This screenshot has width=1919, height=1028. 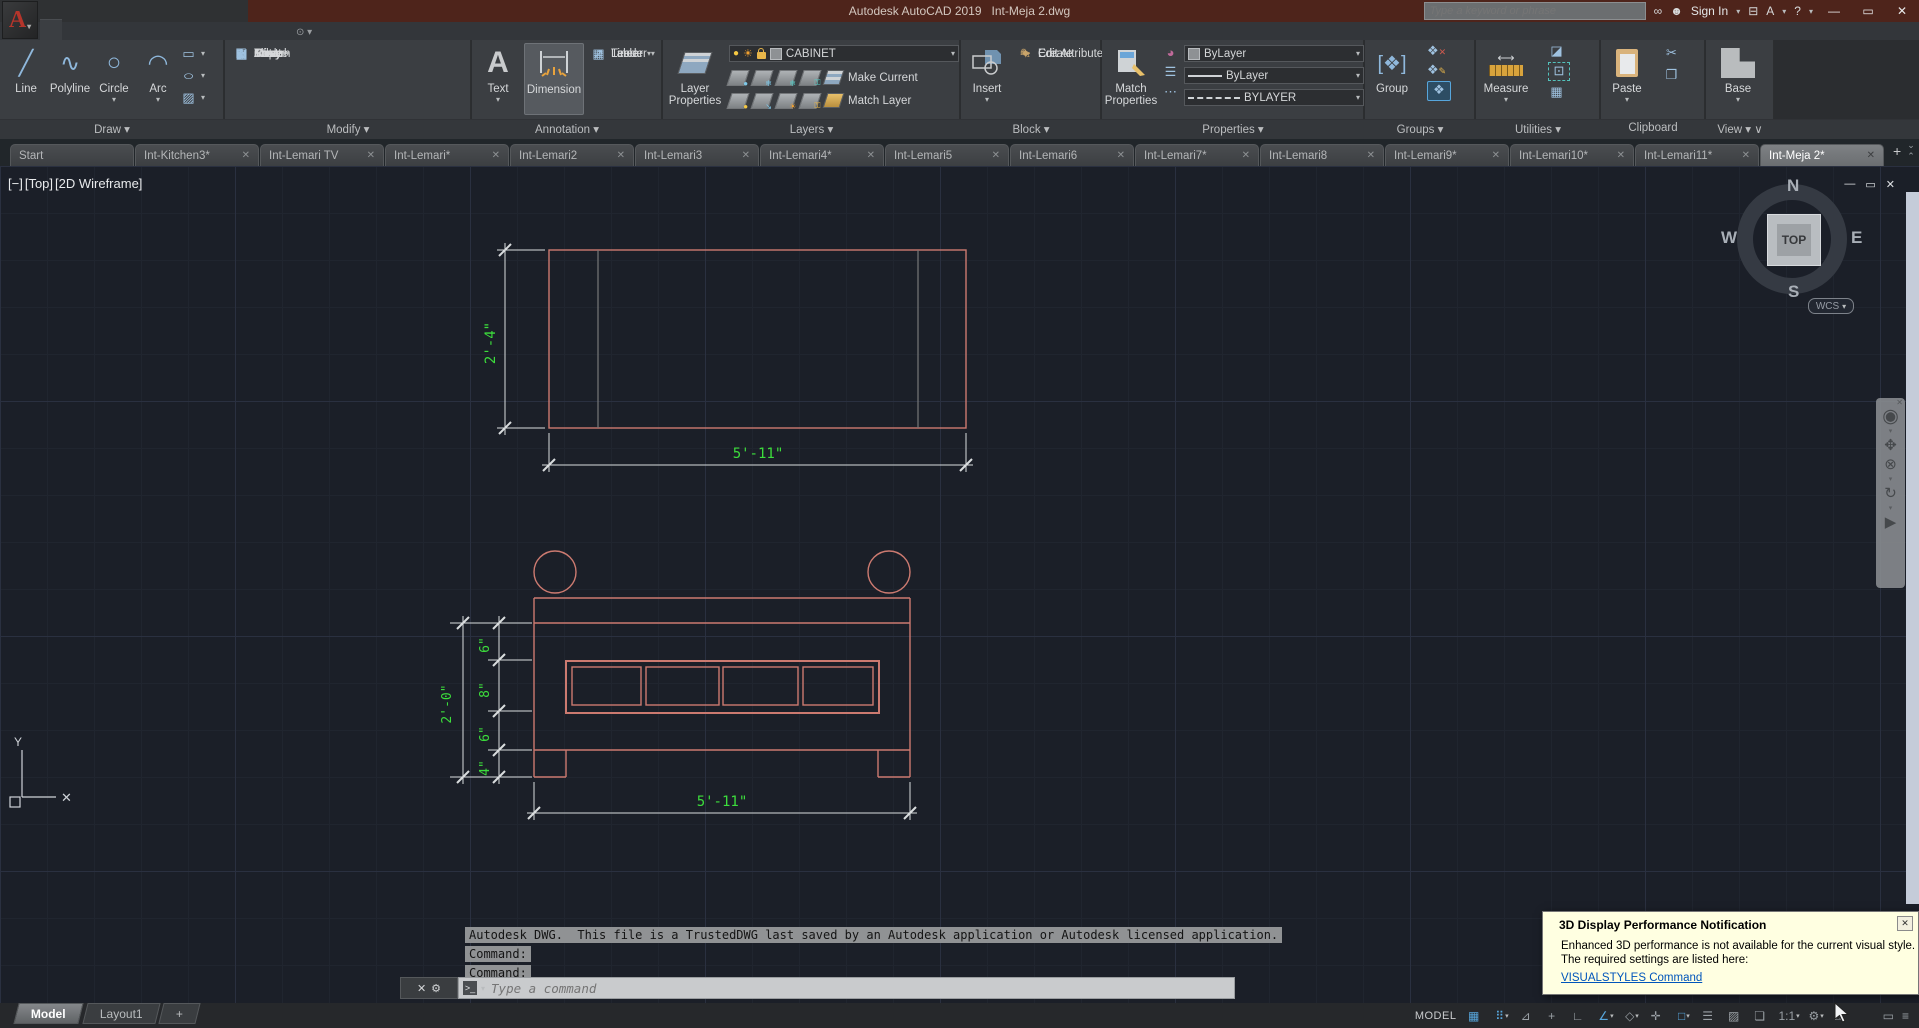 What do you see at coordinates (1890, 493) in the screenshot?
I see `orbit-icon: ↻` at bounding box center [1890, 493].